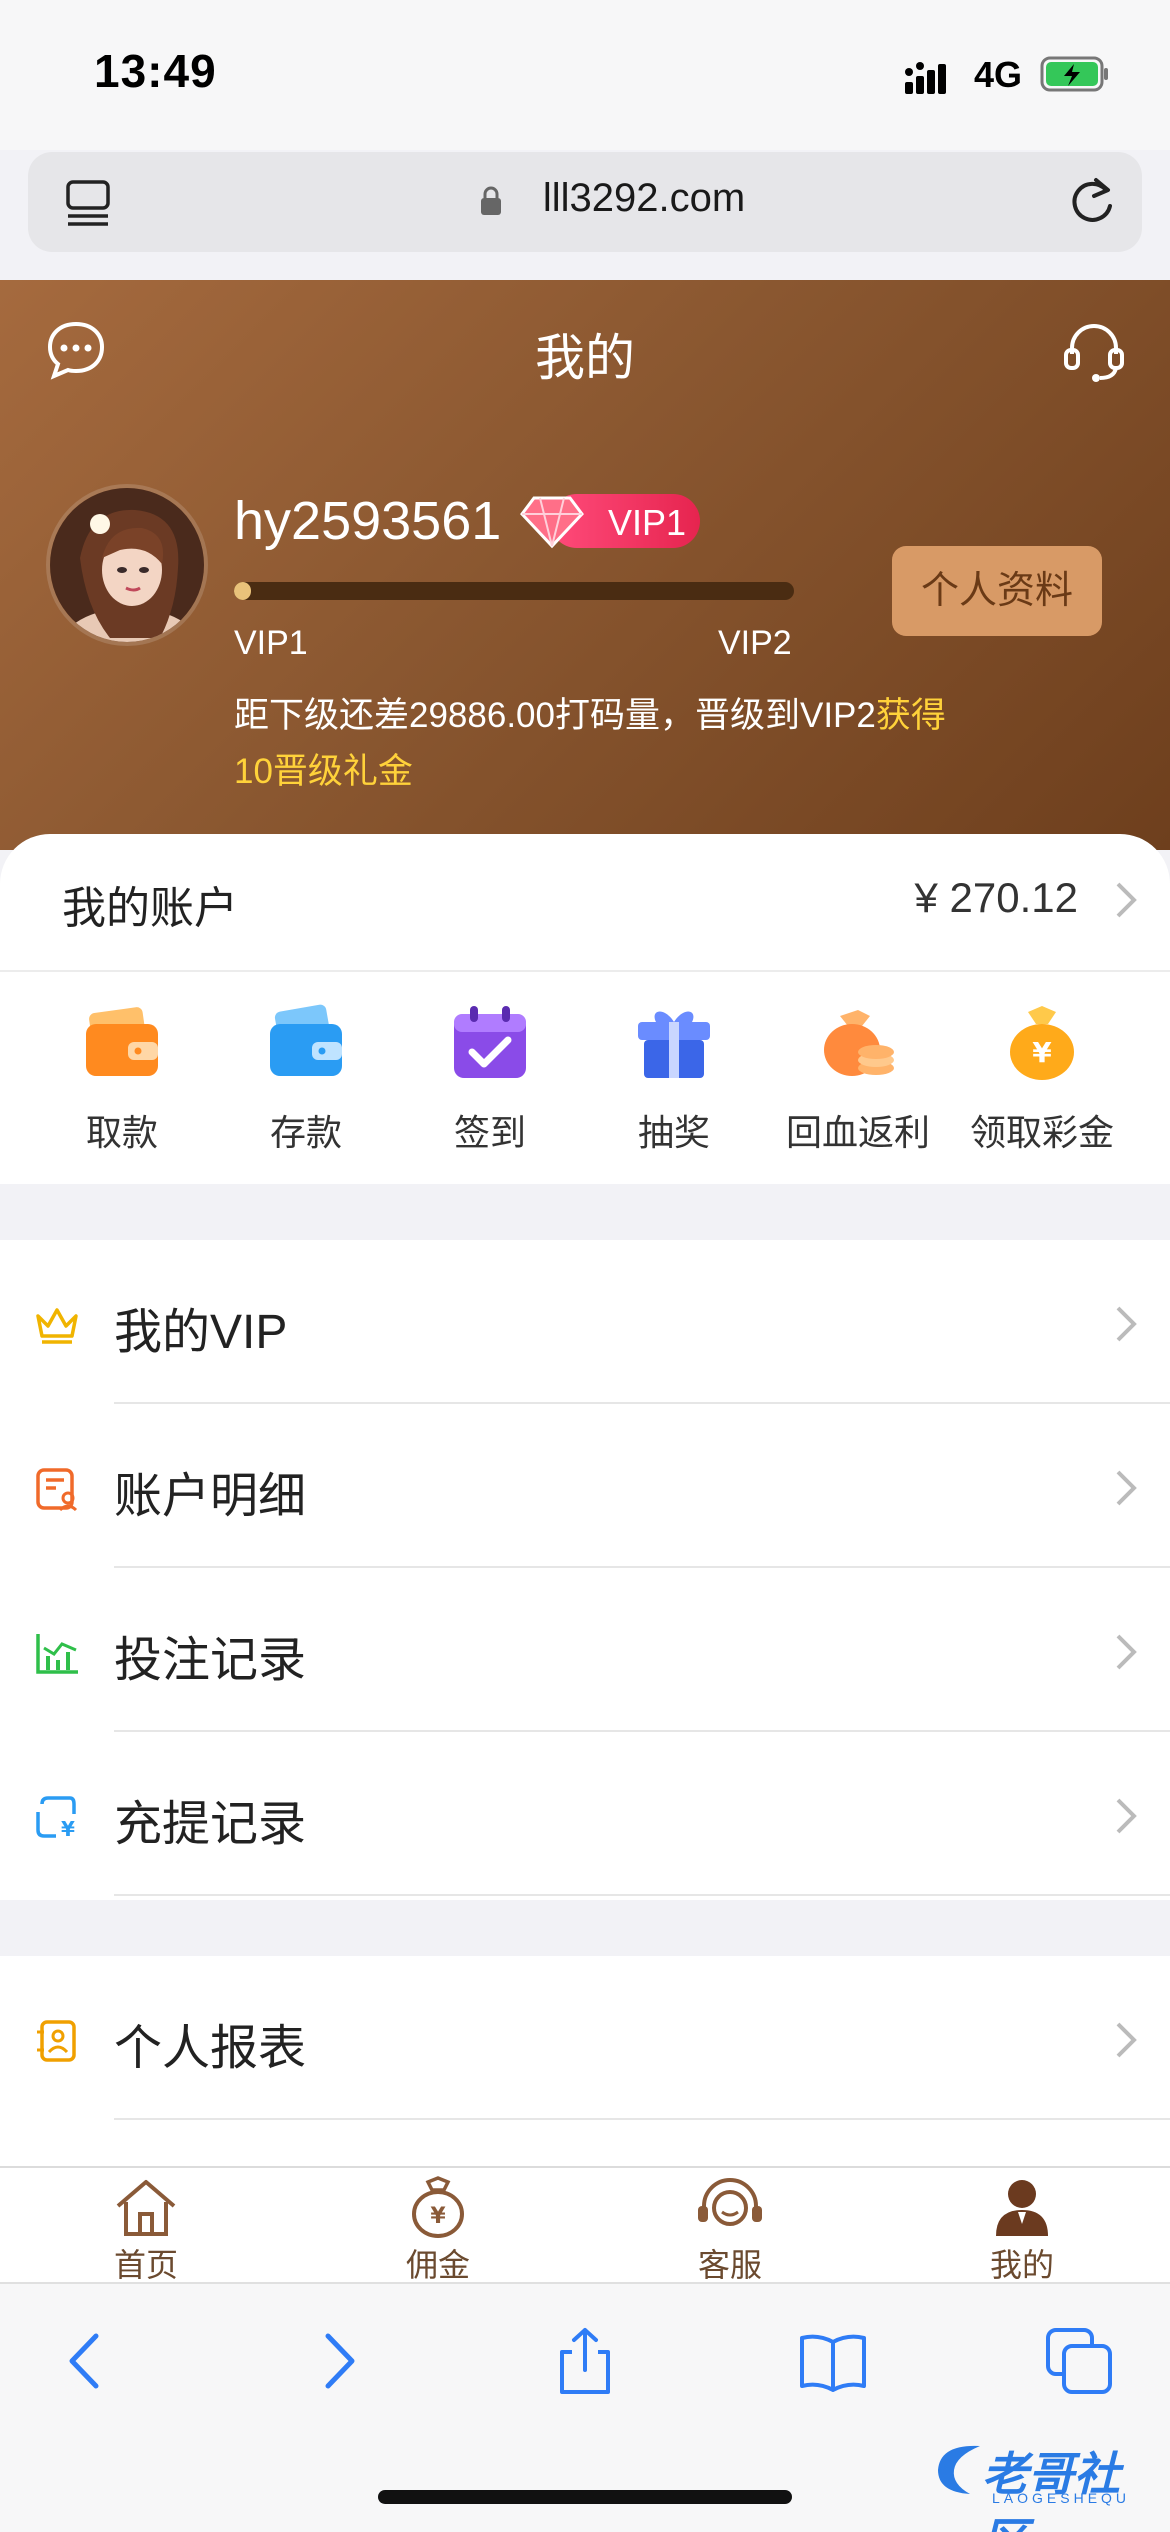 The width and height of the screenshot is (1170, 2532). I want to click on quick-action-label: 领取彩金, so click(1041, 1132).